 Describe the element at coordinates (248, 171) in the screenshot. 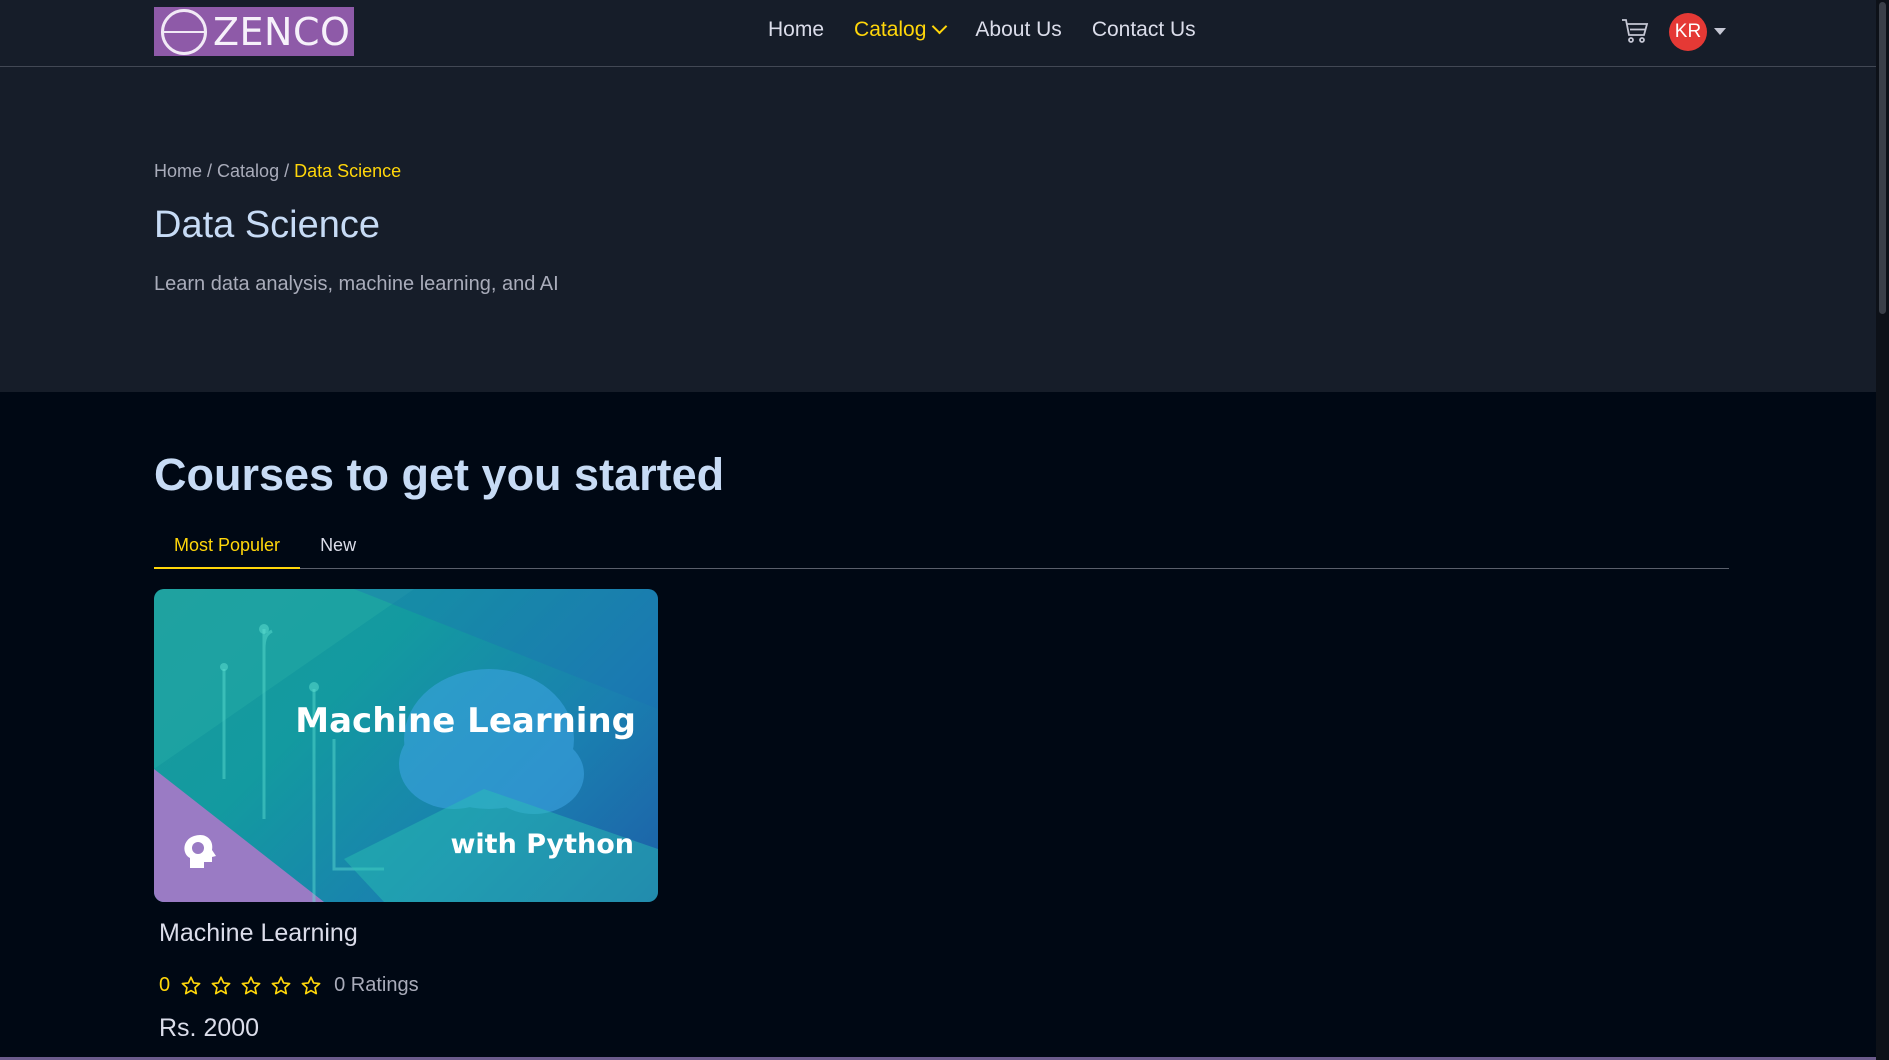

I see `breadcrumb-catalog: Catalog` at that location.